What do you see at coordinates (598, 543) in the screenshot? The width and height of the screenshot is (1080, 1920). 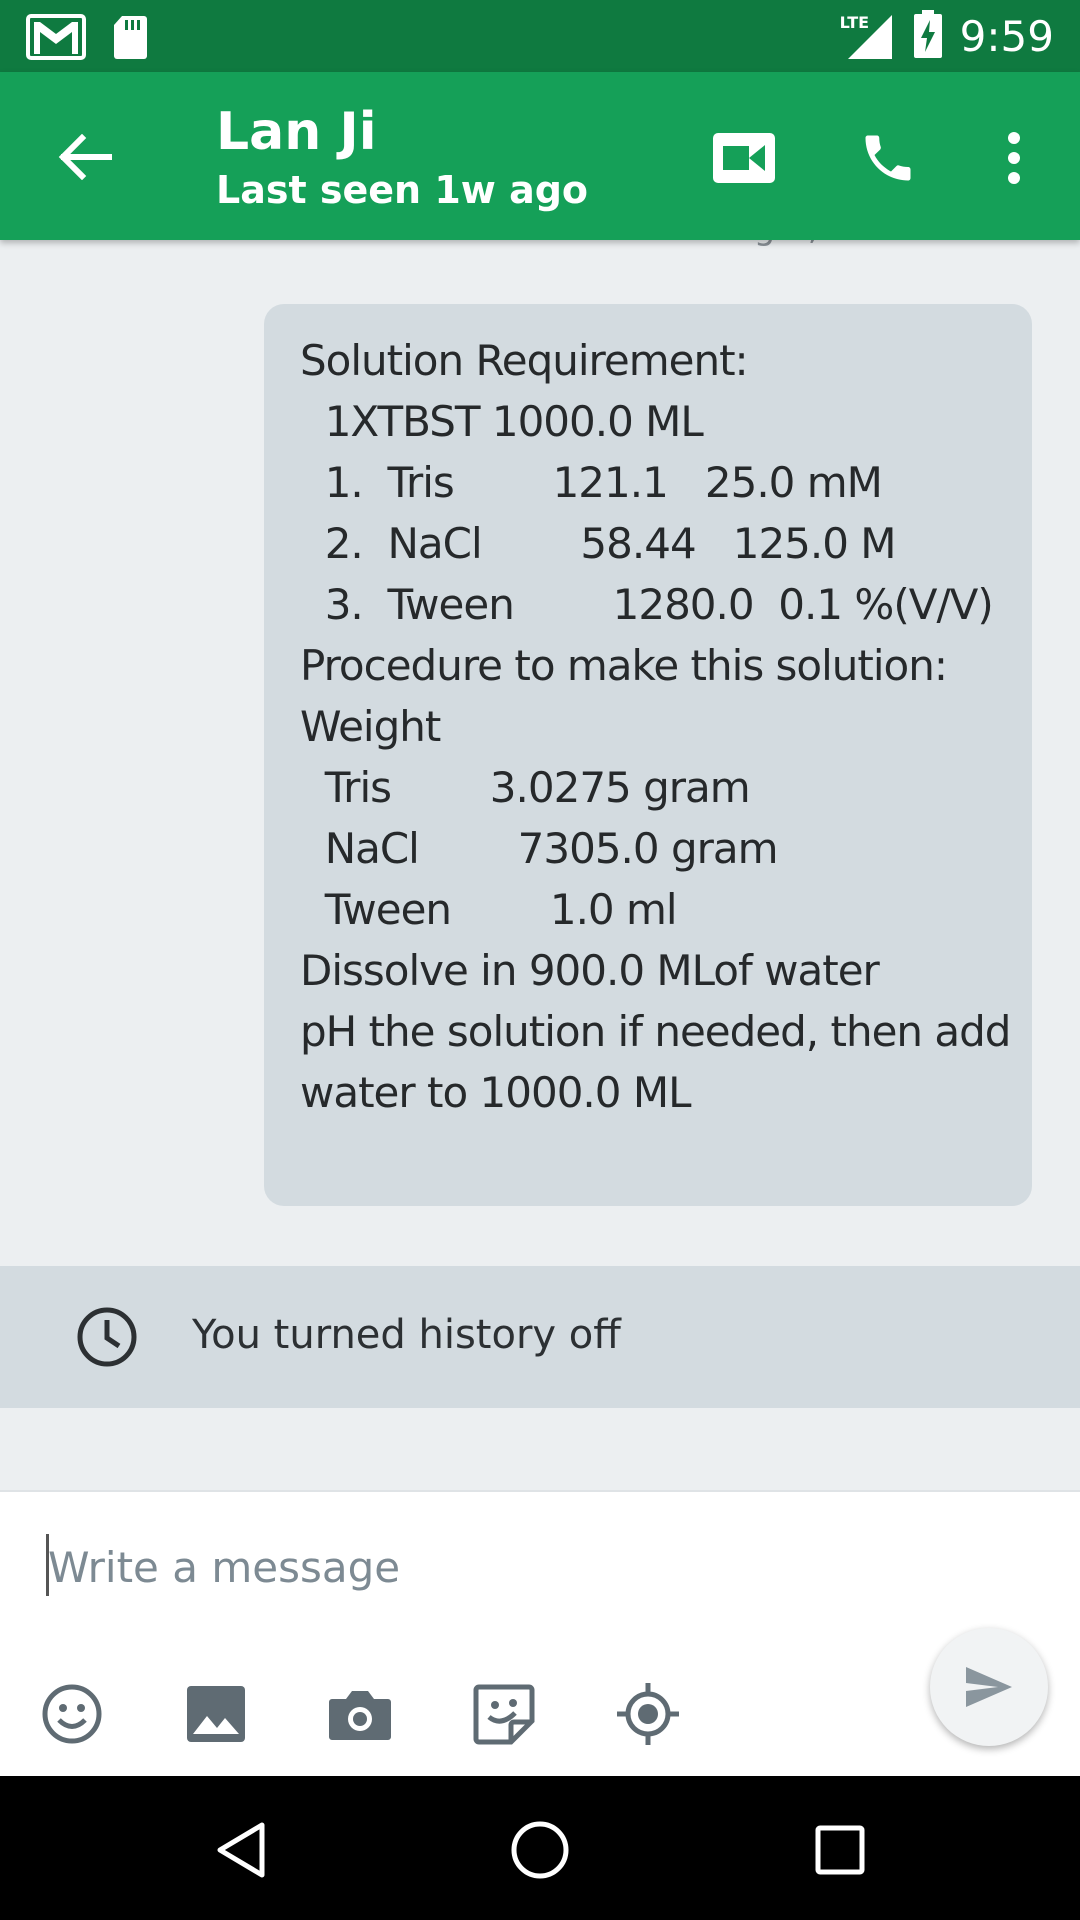 I see `message-line: 2. NaCl 58.44 125.0 M` at bounding box center [598, 543].